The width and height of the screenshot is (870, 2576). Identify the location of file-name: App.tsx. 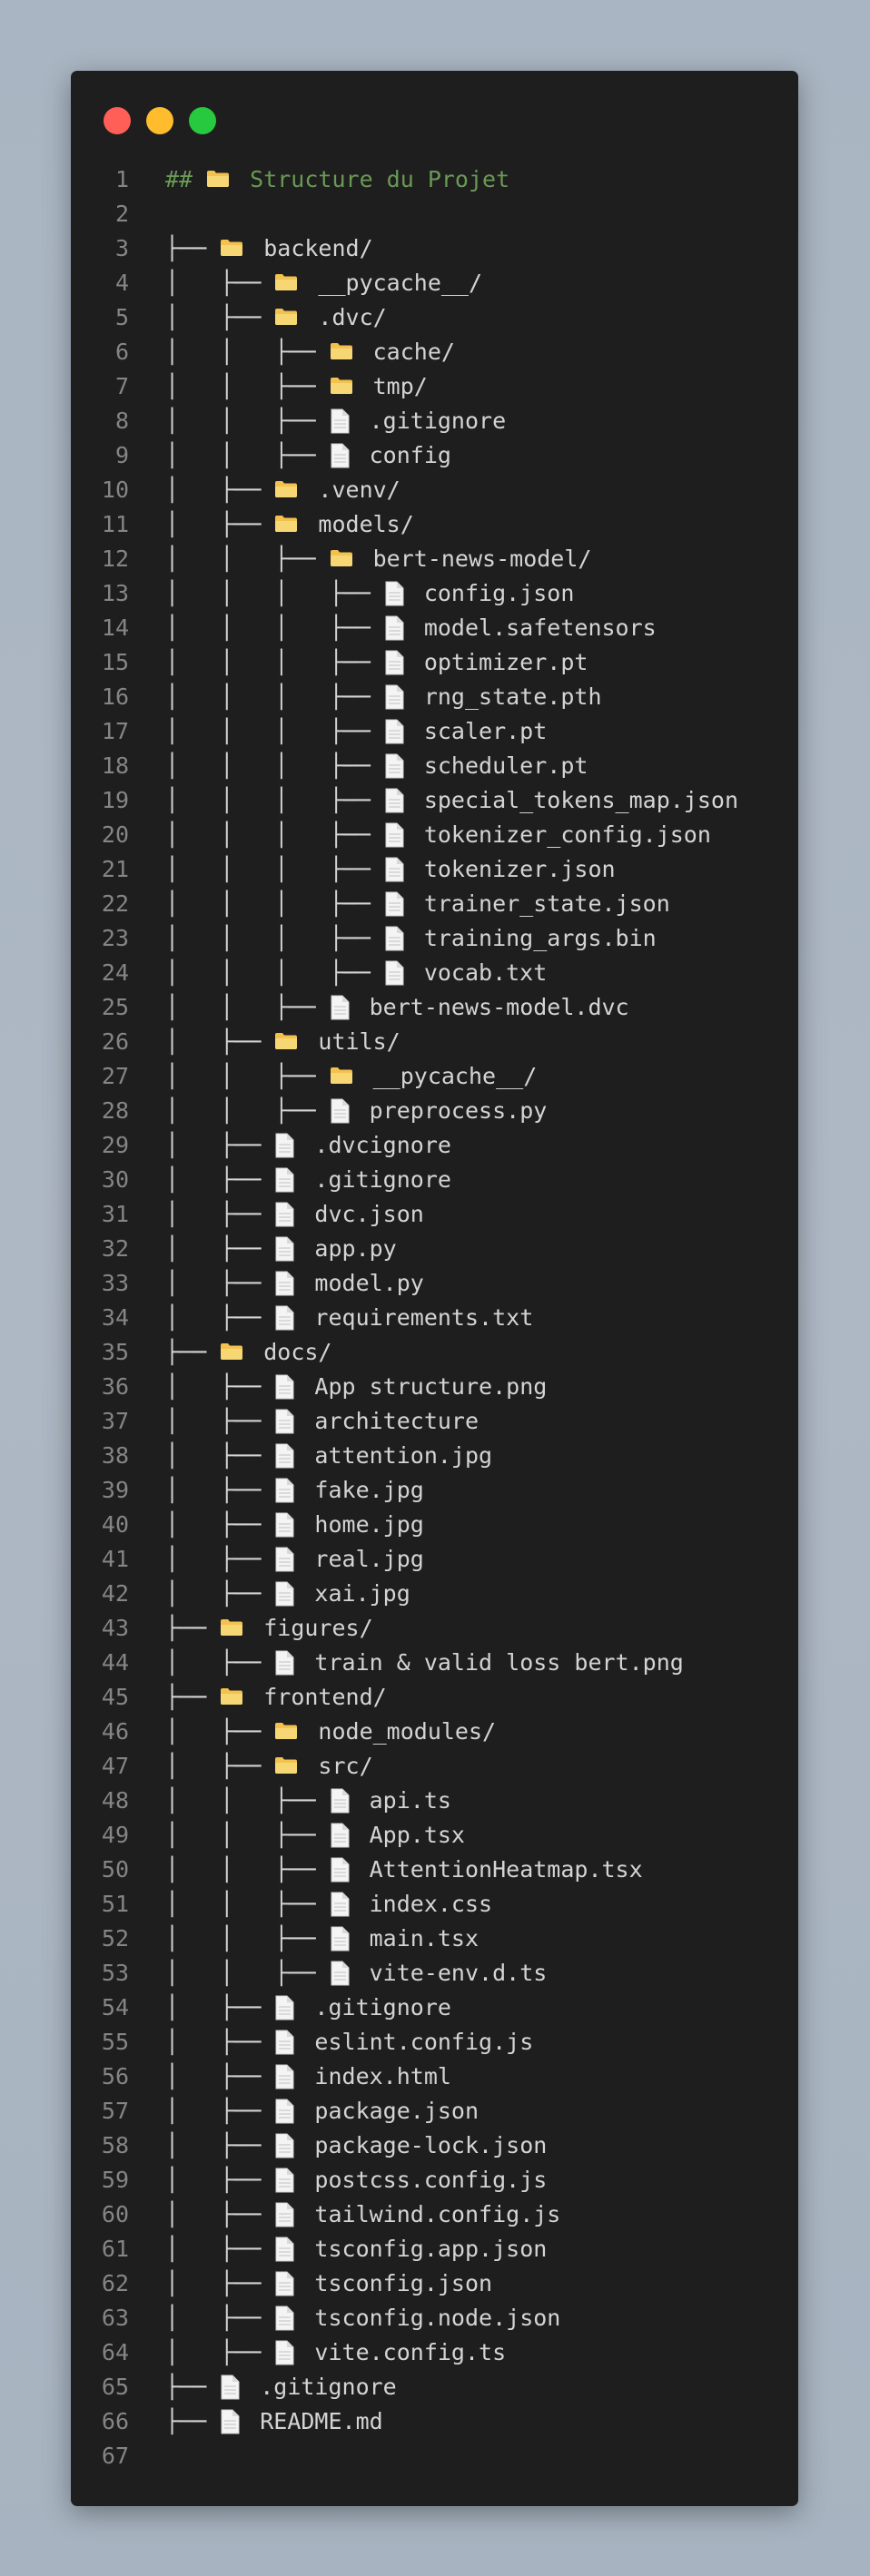
(417, 1835).